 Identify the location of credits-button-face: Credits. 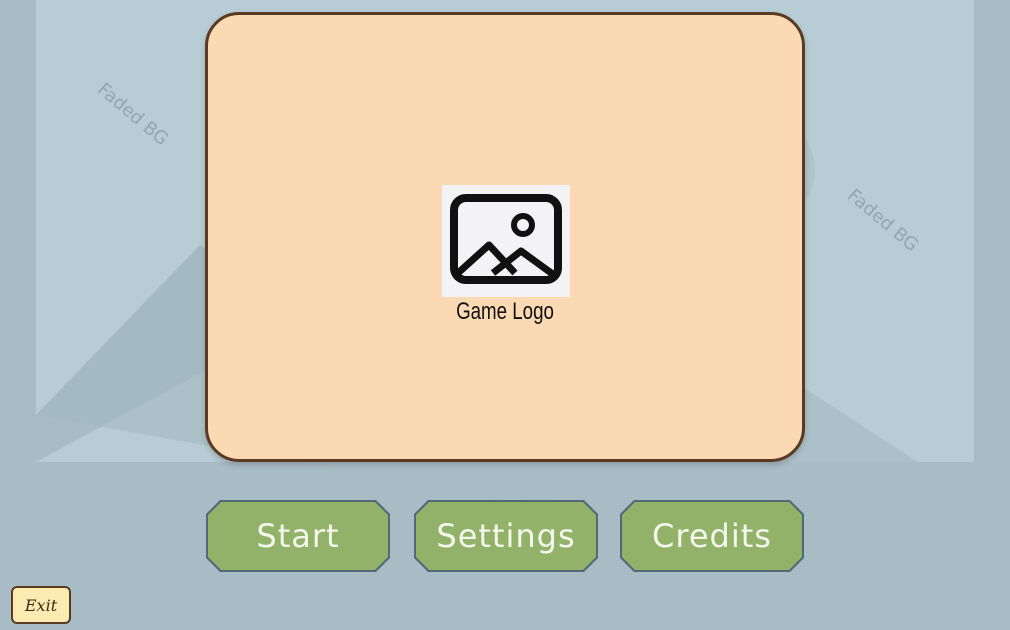
(712, 536).